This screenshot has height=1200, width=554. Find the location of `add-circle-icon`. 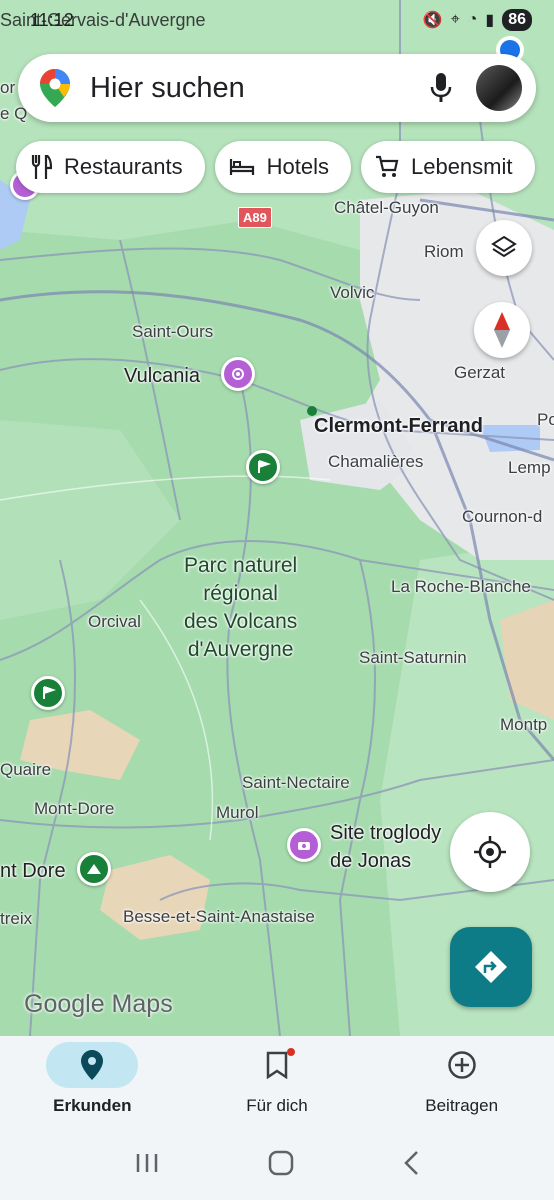

add-circle-icon is located at coordinates (461, 1065).